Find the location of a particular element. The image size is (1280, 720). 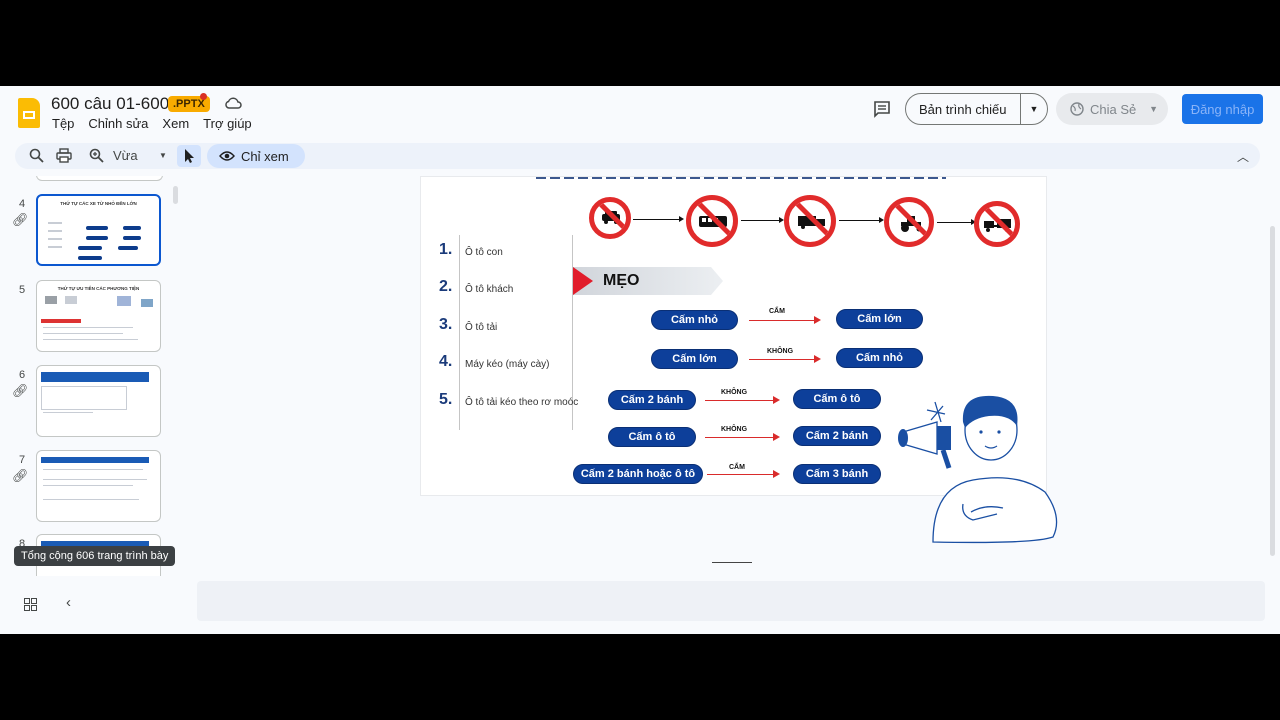

chevron-left-icon: ‹ is located at coordinates (68, 602).